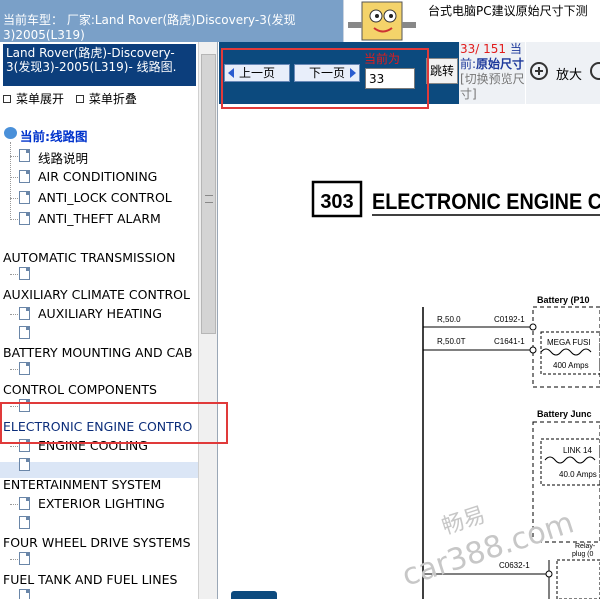 The image size is (600, 599). I want to click on mega-fuse-label: MEGA FUSI, so click(569, 342).